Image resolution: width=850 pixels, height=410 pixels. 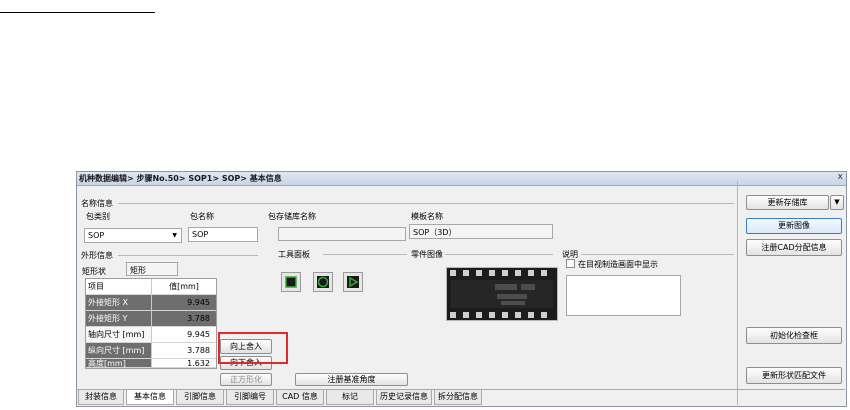 What do you see at coordinates (481, 231) in the screenshot?
I see `template-name-field: SOP（3D）` at bounding box center [481, 231].